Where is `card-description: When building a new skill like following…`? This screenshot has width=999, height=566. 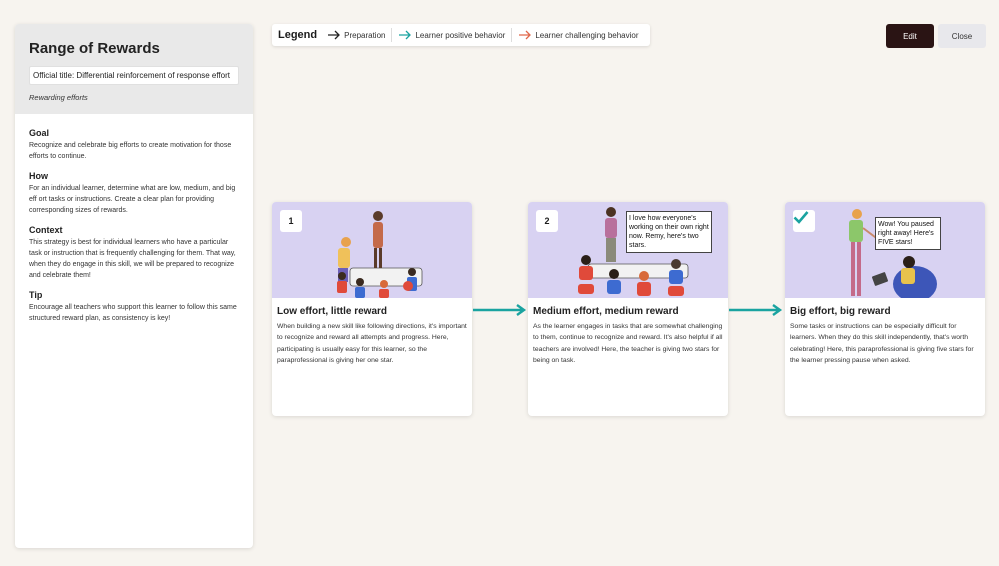 card-description: When building a new skill like following… is located at coordinates (372, 344).